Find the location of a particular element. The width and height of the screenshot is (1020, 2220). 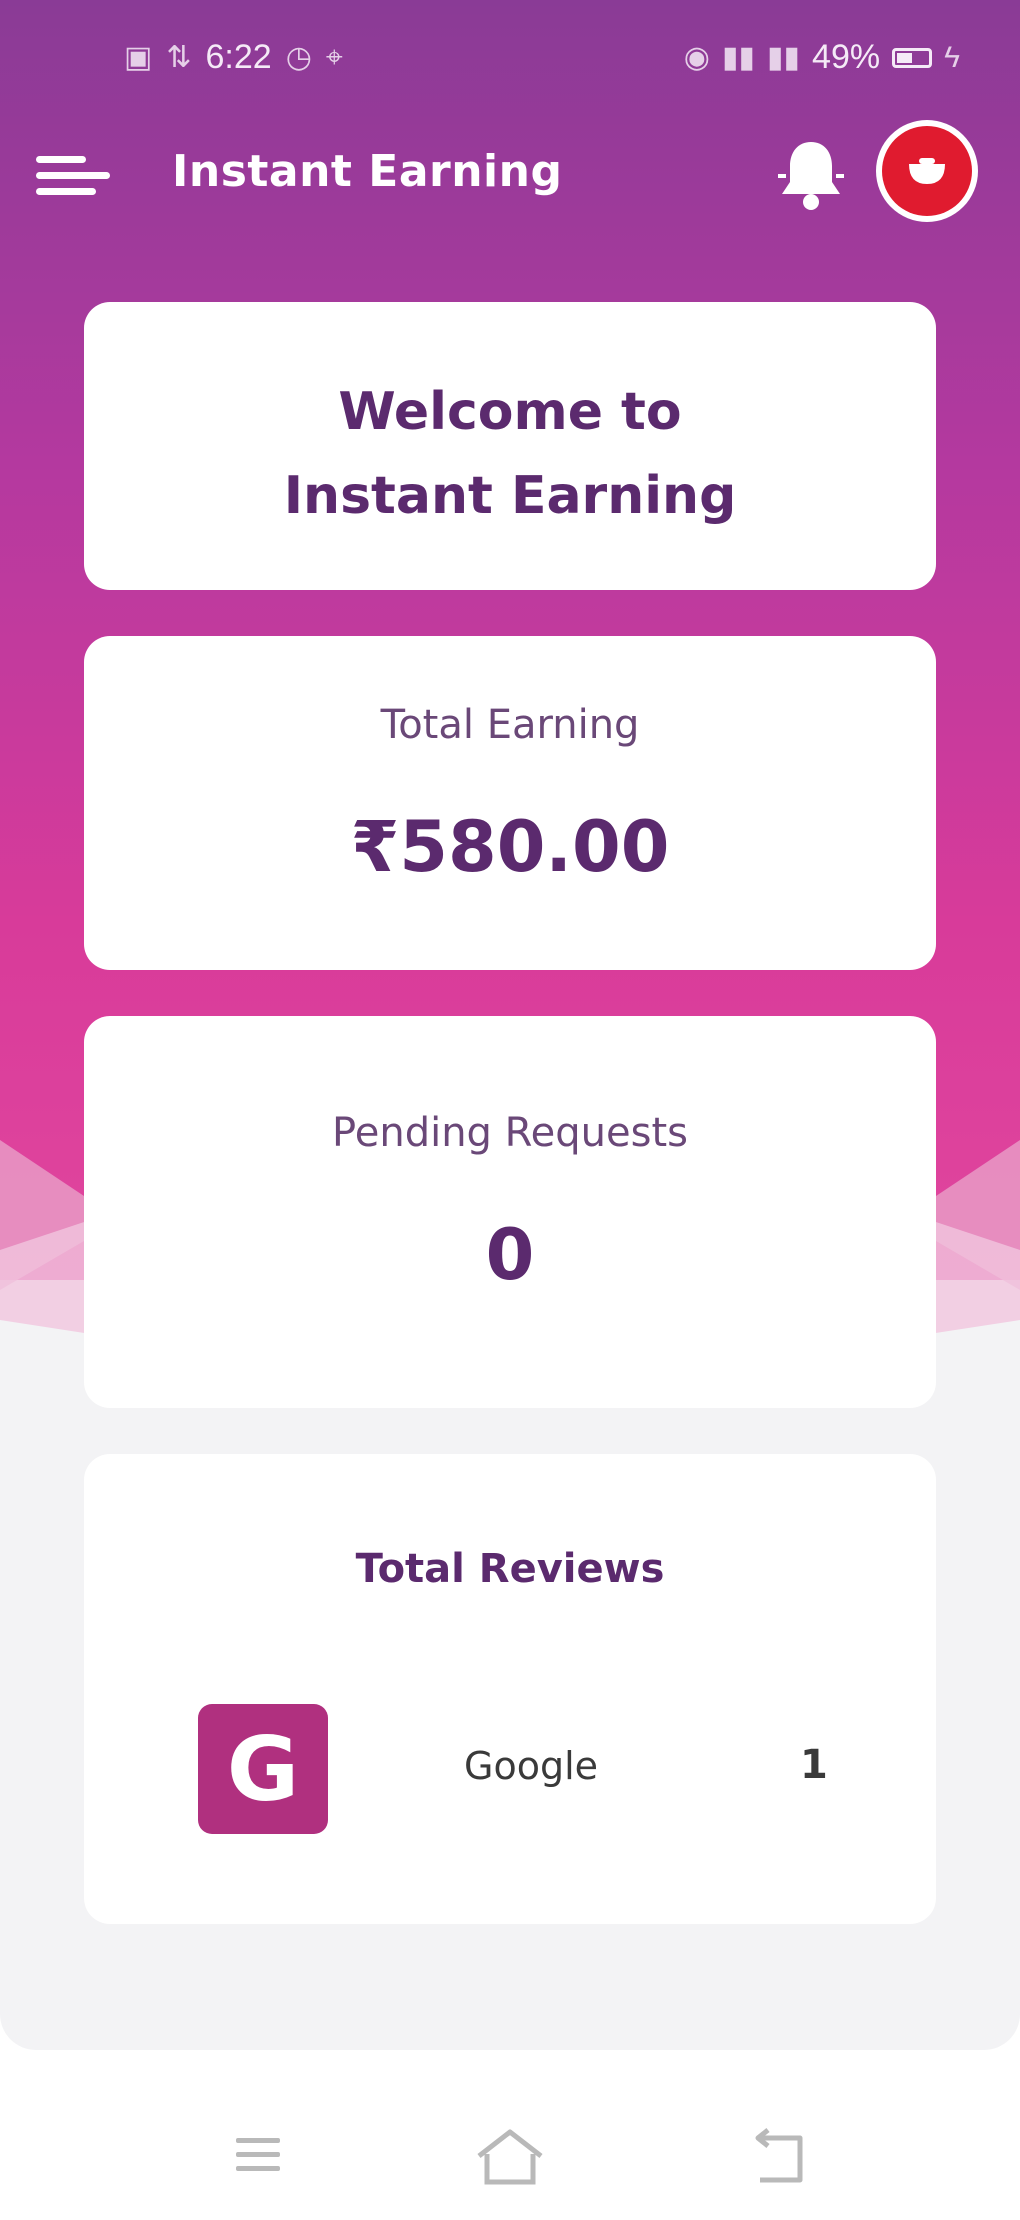

signal-icon-2: ▮▮ is located at coordinates (784, 57).